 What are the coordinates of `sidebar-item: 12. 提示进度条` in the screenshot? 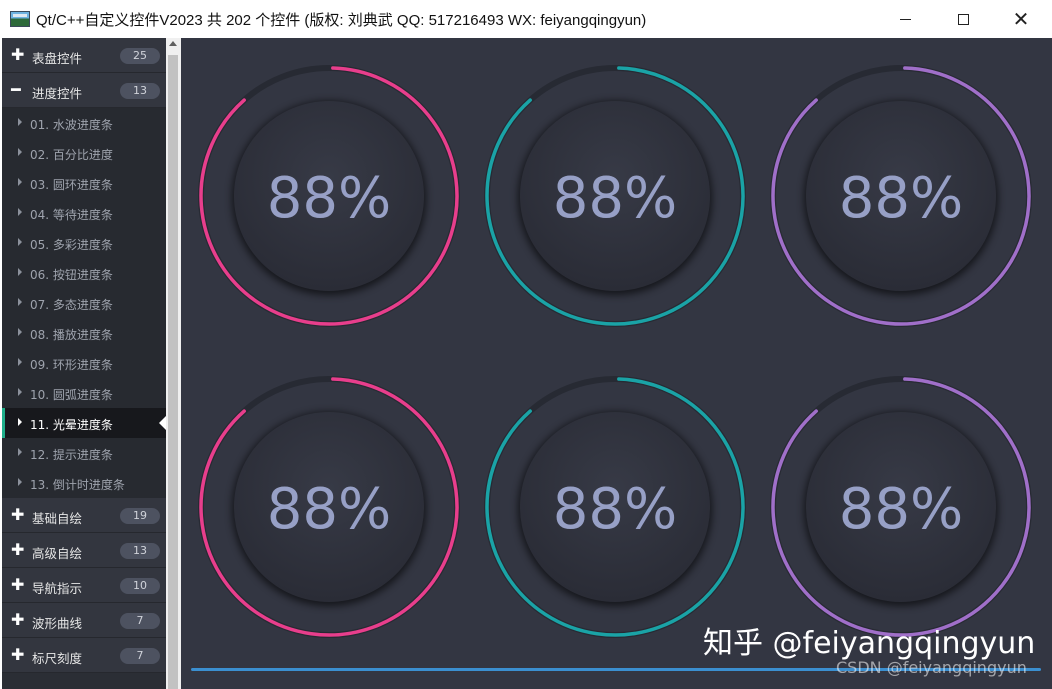 It's located at (84, 453).